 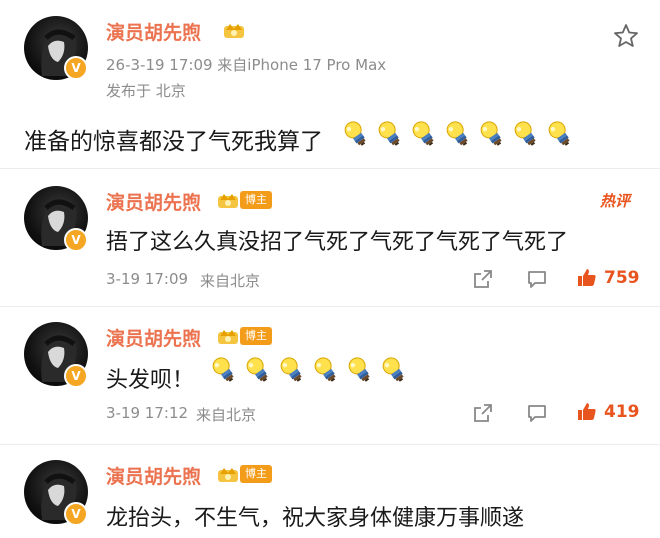 What do you see at coordinates (173, 142) in the screenshot?
I see `post-text: 准备的惊喜都没了气死我算了` at bounding box center [173, 142].